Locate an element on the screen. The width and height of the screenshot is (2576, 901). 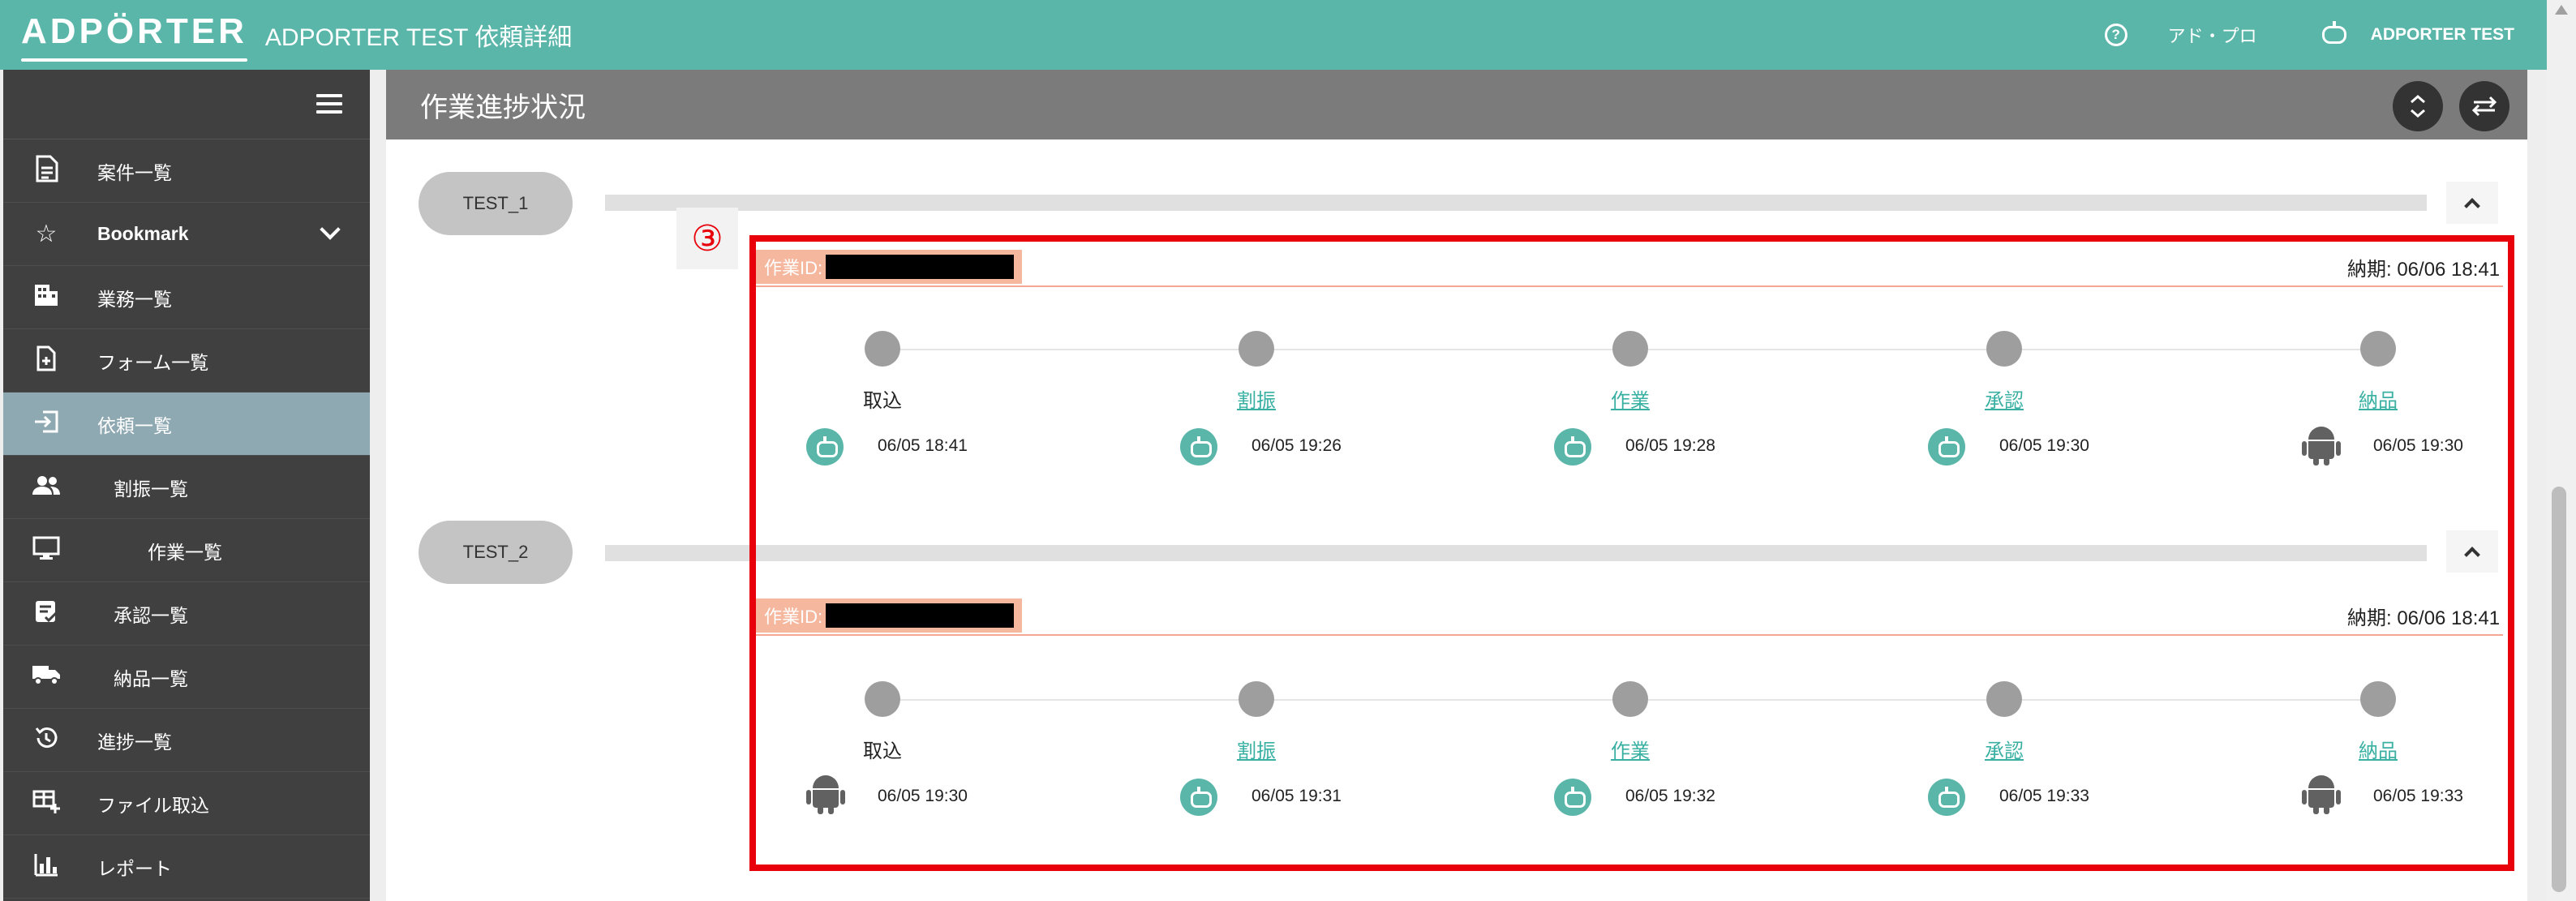
header-user-area: ? アド・プロ ADPORTER TEST is located at coordinates (2309, 35).